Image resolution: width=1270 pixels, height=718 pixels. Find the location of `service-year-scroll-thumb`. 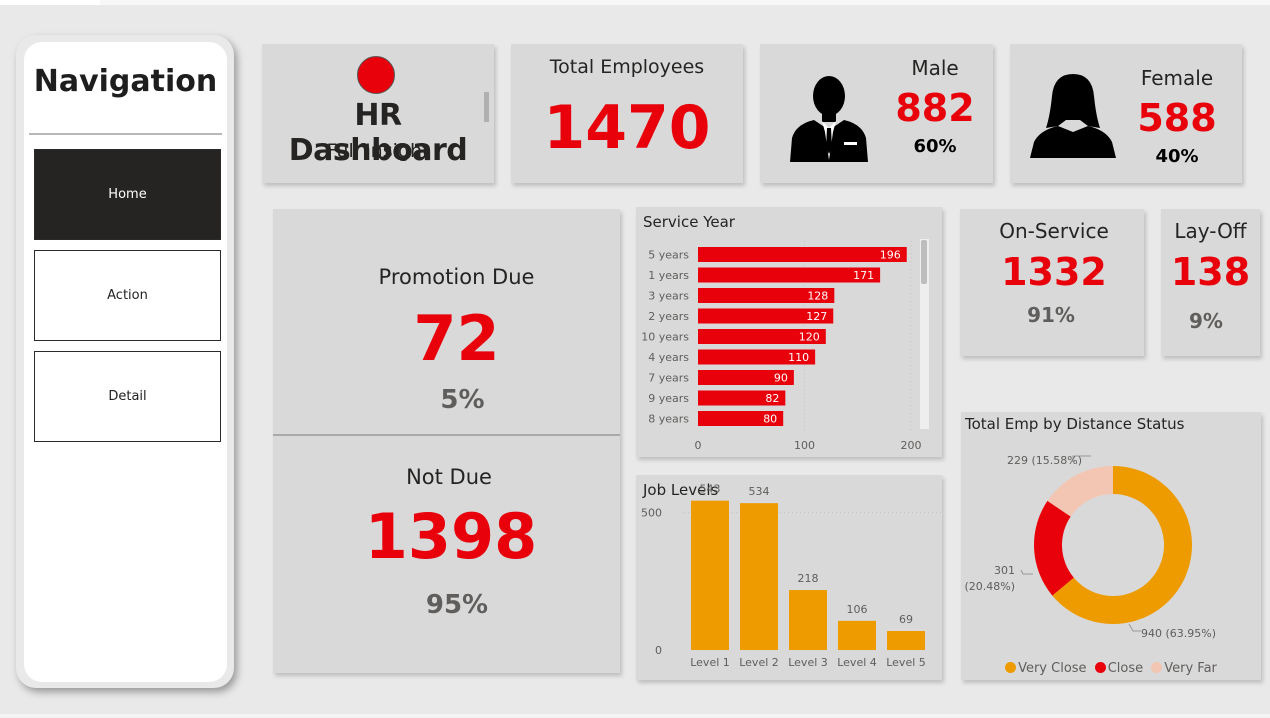

service-year-scroll-thumb is located at coordinates (924, 262).